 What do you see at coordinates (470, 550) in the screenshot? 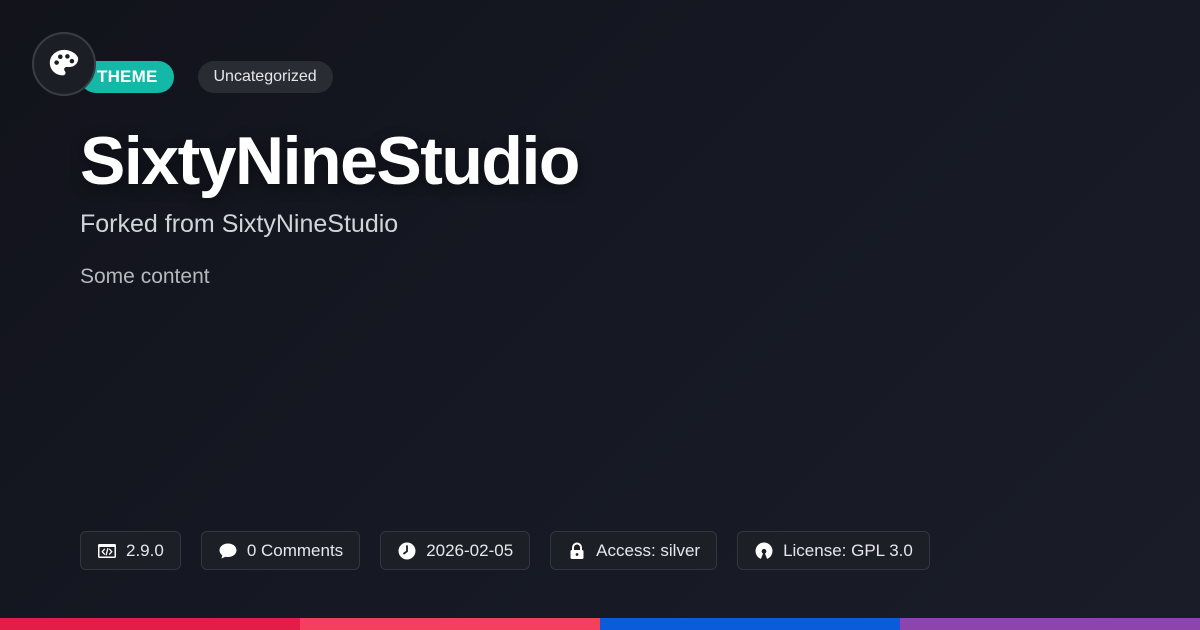
I see `date-text: 2026-02-05` at bounding box center [470, 550].